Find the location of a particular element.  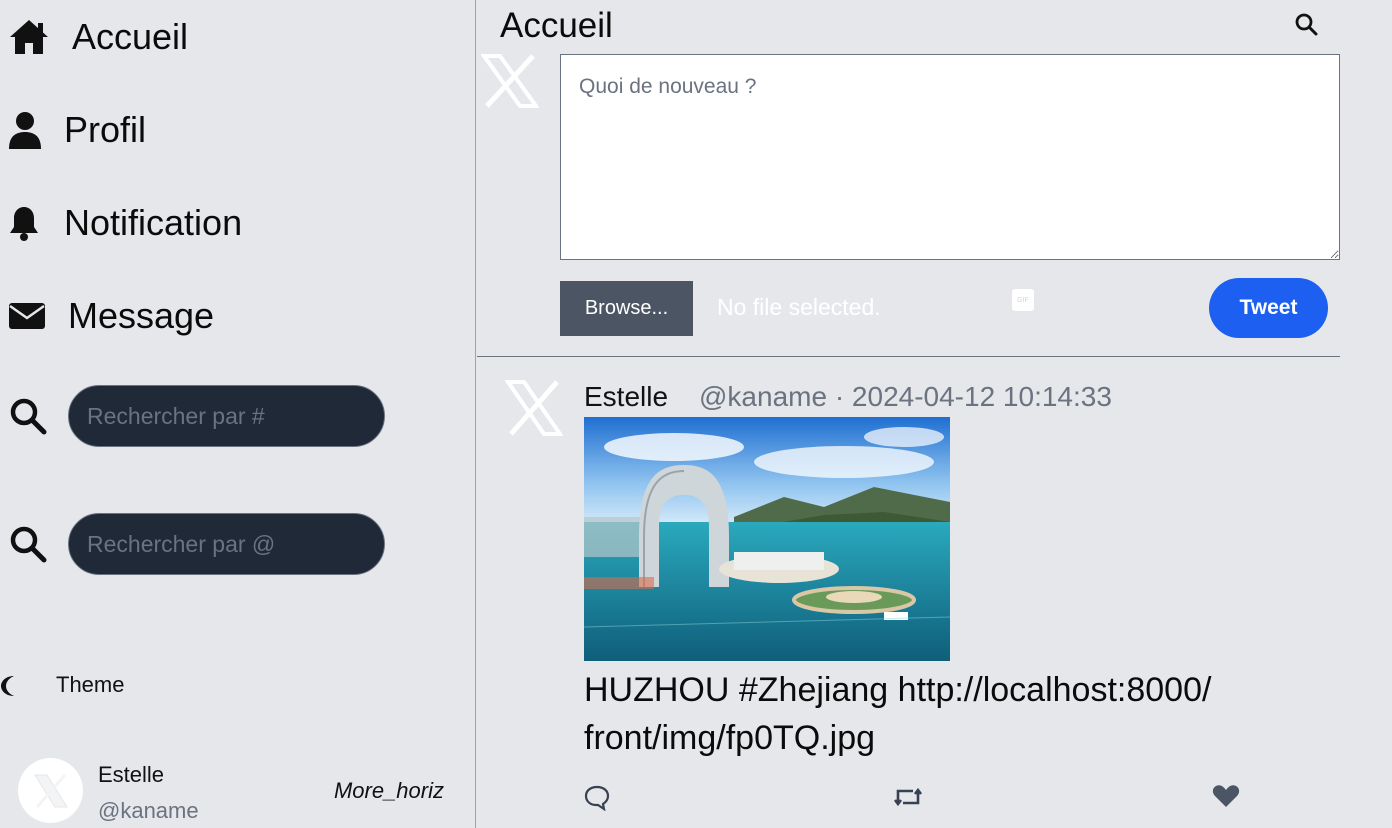

search-user-row is located at coordinates (196, 544).